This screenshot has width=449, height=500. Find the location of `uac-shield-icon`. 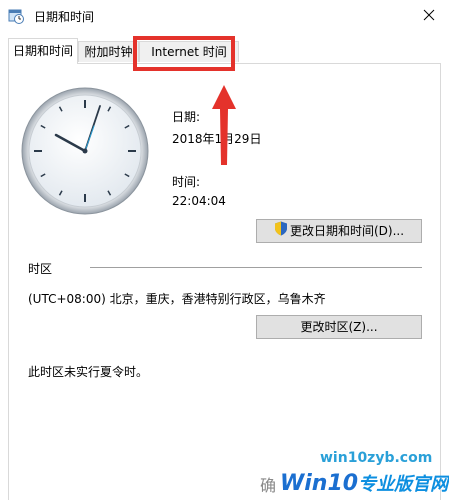

uac-shield-icon is located at coordinates (281, 232).